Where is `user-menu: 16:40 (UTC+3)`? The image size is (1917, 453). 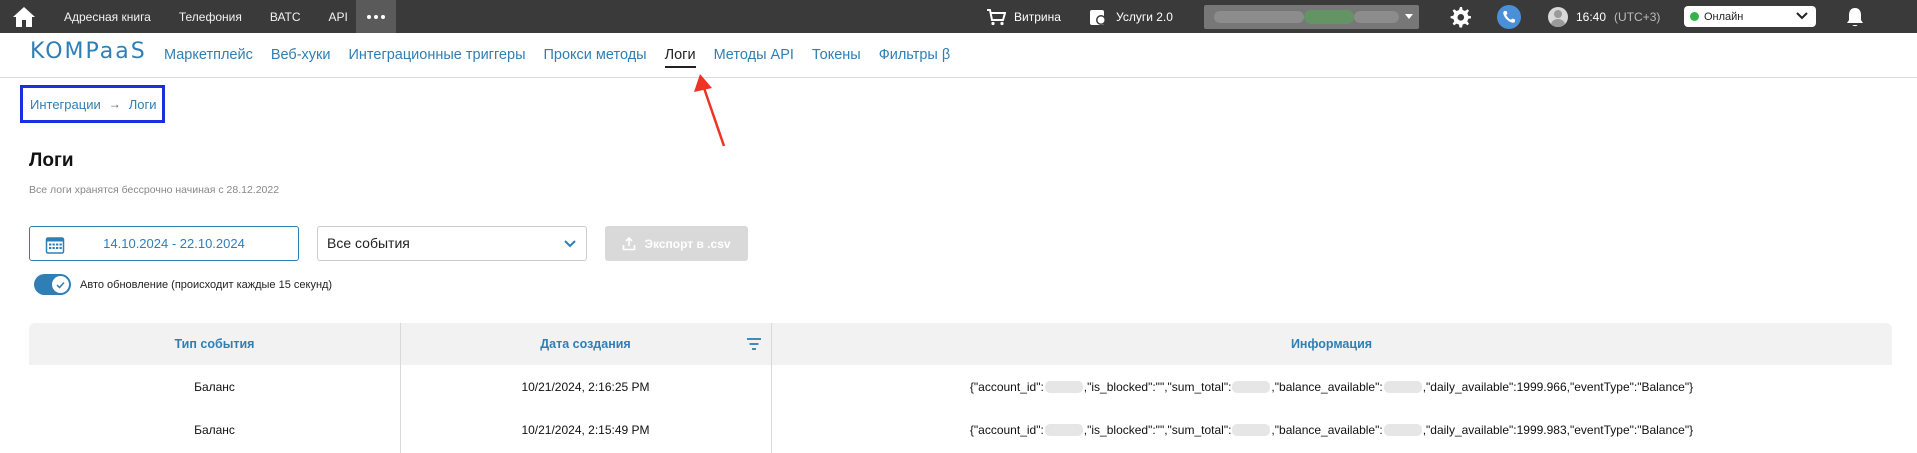 user-menu: 16:40 (UTC+3) is located at coordinates (1604, 16).